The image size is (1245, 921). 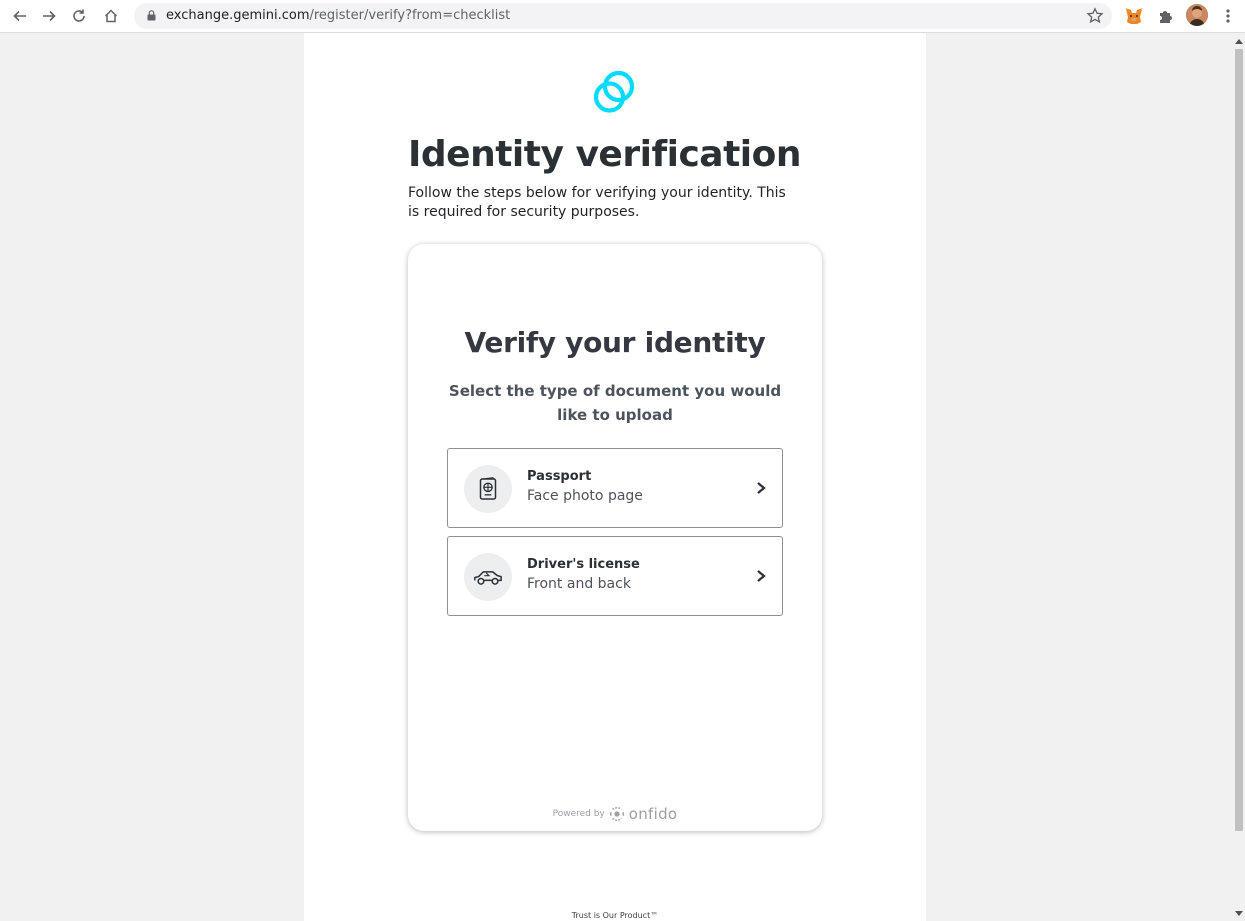 I want to click on passport-icon-wrap, so click(x=488, y=489).